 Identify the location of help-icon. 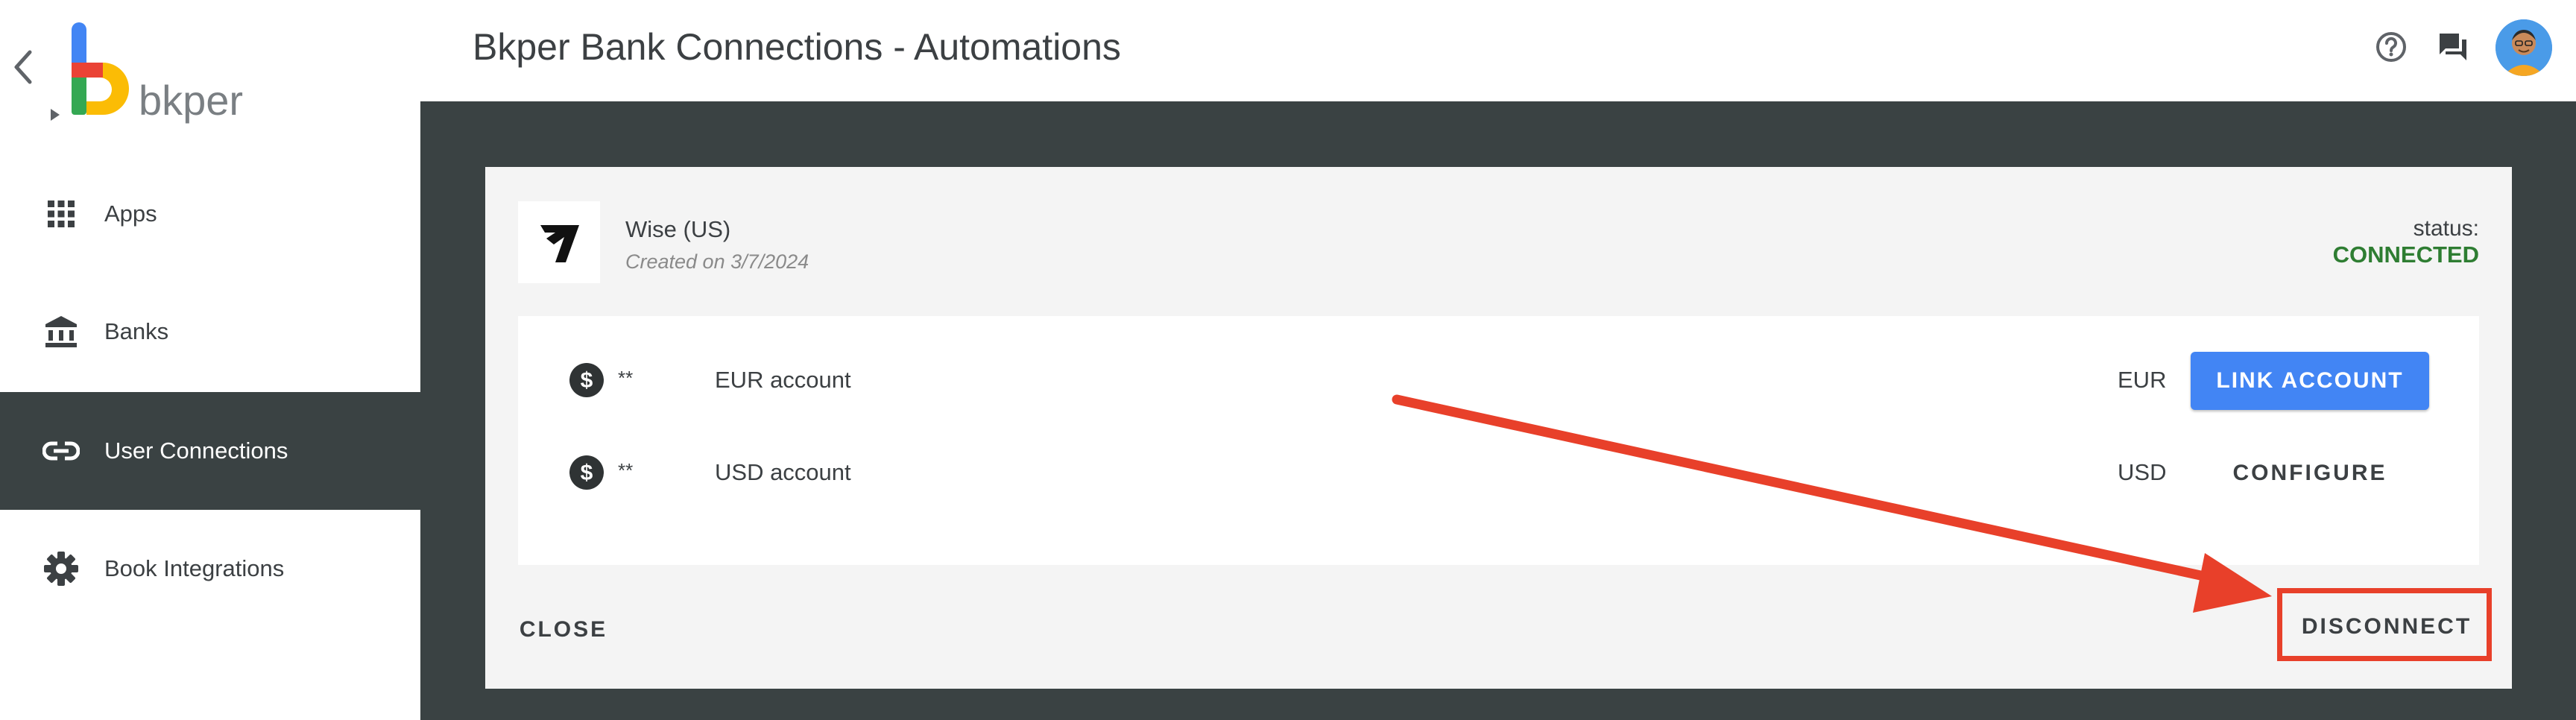
(2391, 47).